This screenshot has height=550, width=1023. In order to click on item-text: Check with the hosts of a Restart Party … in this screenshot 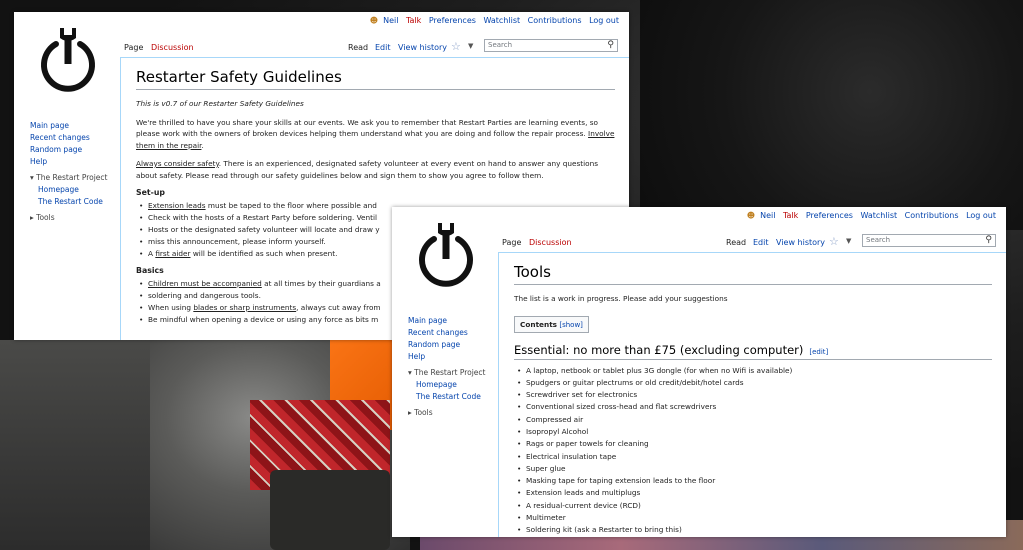, I will do `click(263, 217)`.